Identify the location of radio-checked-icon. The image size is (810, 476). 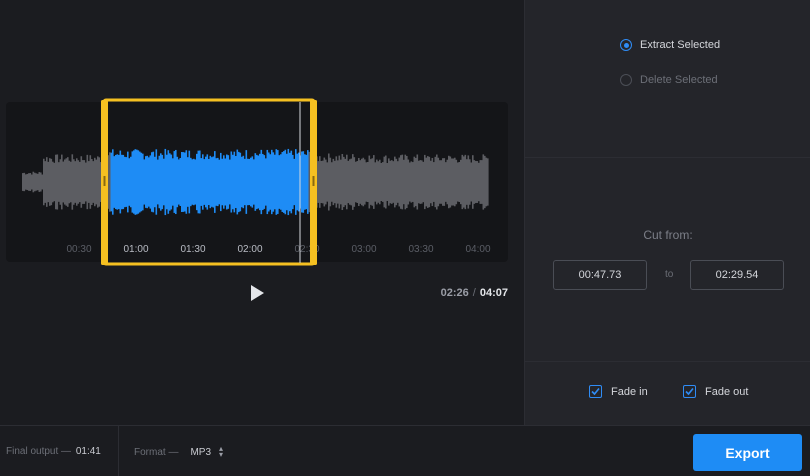
(626, 45).